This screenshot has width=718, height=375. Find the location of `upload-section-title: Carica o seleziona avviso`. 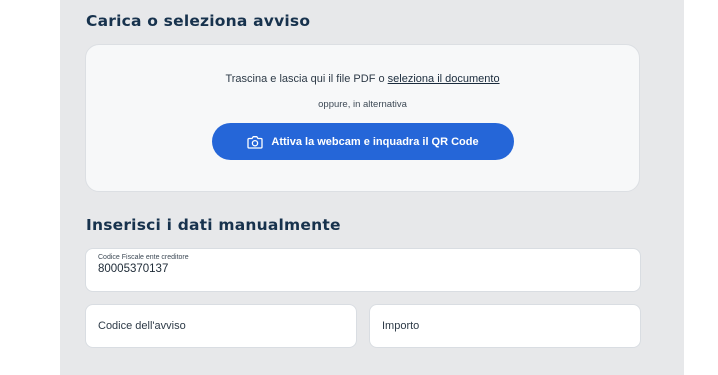

upload-section-title: Carica o seleziona avviso is located at coordinates (198, 21).